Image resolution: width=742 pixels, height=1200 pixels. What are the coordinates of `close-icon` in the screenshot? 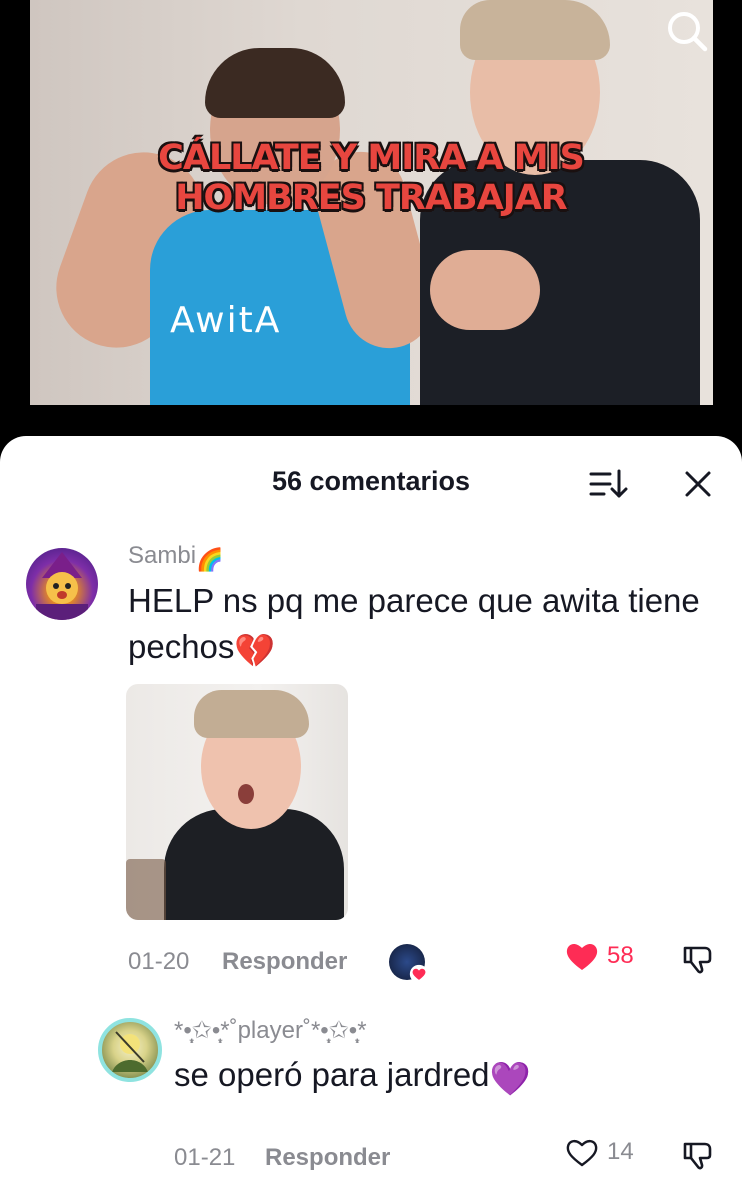 It's located at (698, 484).